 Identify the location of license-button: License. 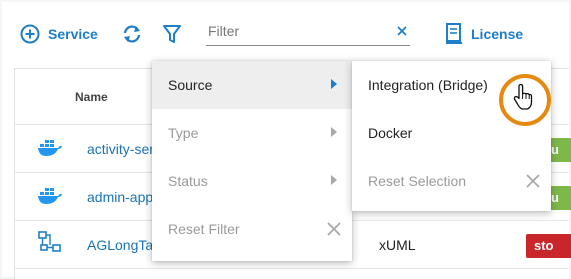
(484, 34).